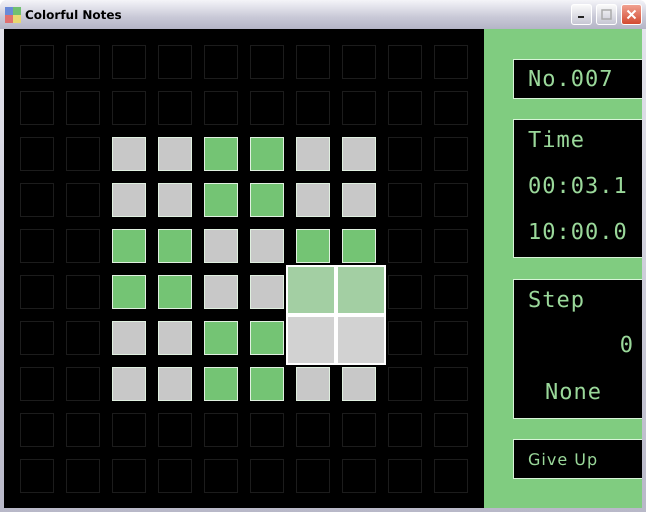  What do you see at coordinates (631, 14) in the screenshot?
I see `close-button` at bounding box center [631, 14].